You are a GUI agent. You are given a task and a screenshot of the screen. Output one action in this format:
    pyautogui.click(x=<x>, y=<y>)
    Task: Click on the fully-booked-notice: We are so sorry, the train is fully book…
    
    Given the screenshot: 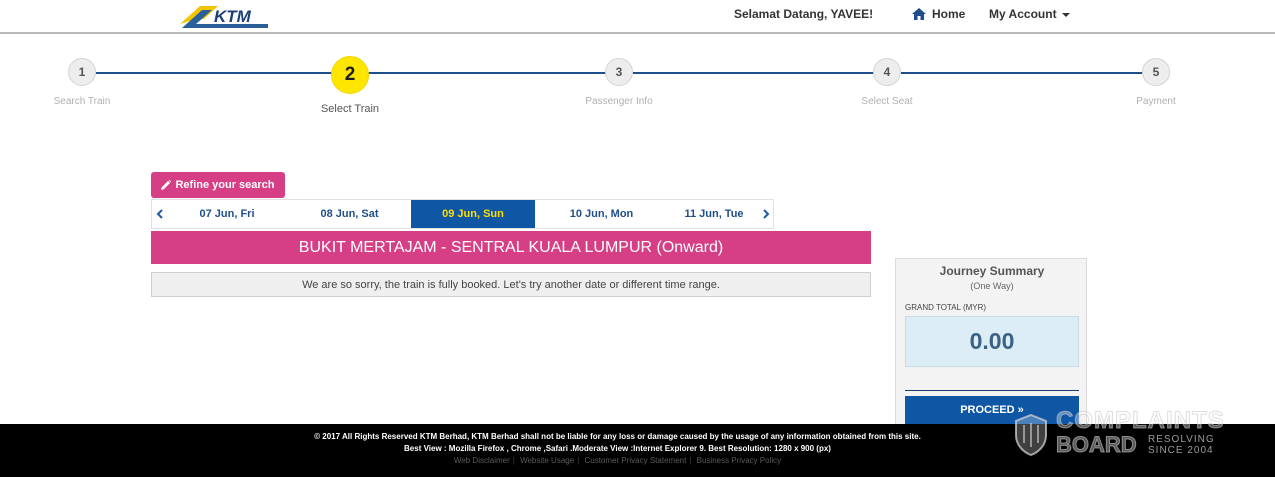 What is the action you would take?
    pyautogui.click(x=511, y=284)
    